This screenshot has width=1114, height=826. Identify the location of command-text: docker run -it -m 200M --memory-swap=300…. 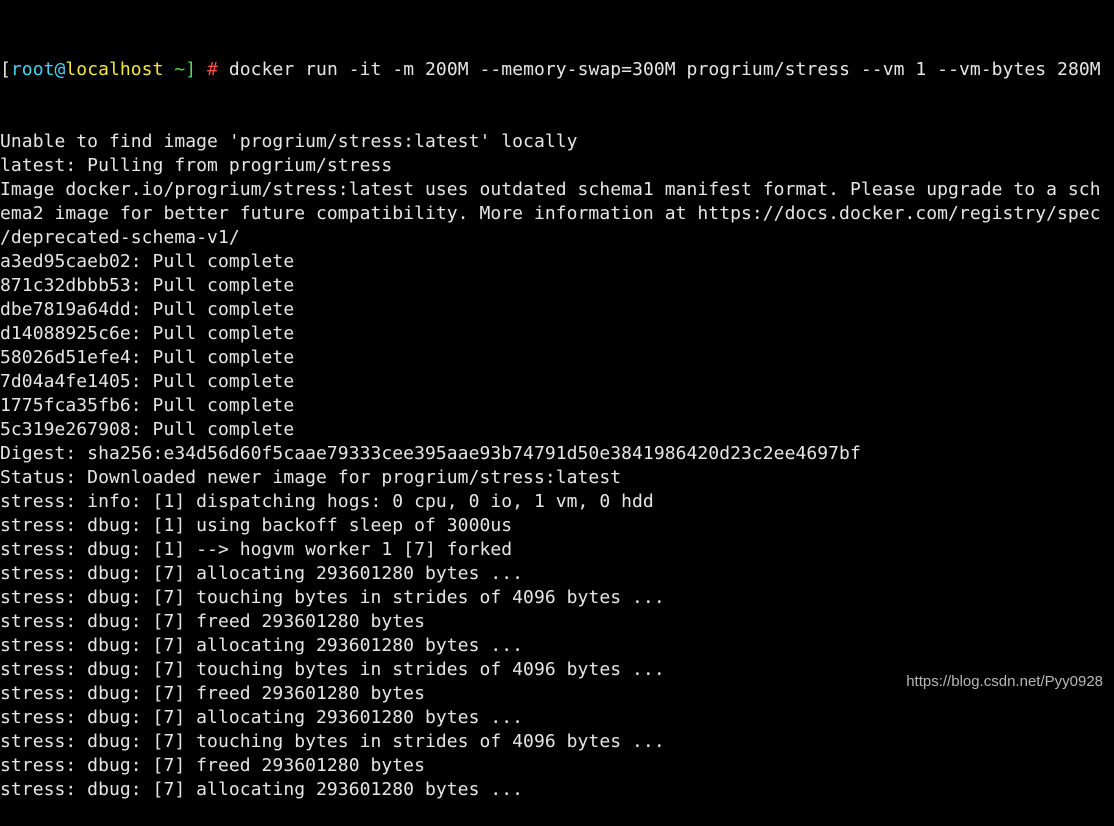
(659, 69).